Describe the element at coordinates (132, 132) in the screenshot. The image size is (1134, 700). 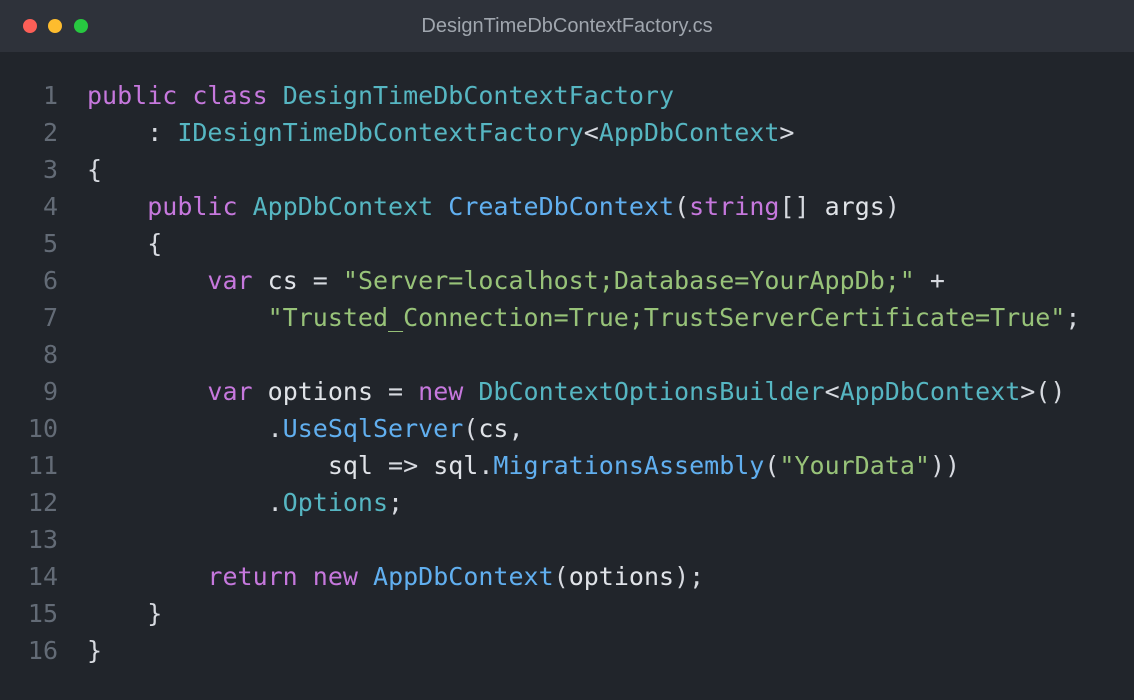
I see `code-token: :` at that location.